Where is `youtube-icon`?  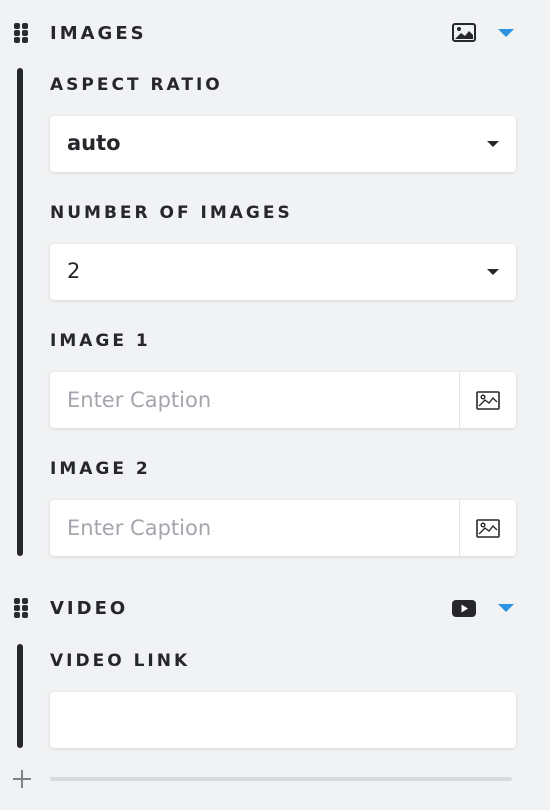 youtube-icon is located at coordinates (464, 610).